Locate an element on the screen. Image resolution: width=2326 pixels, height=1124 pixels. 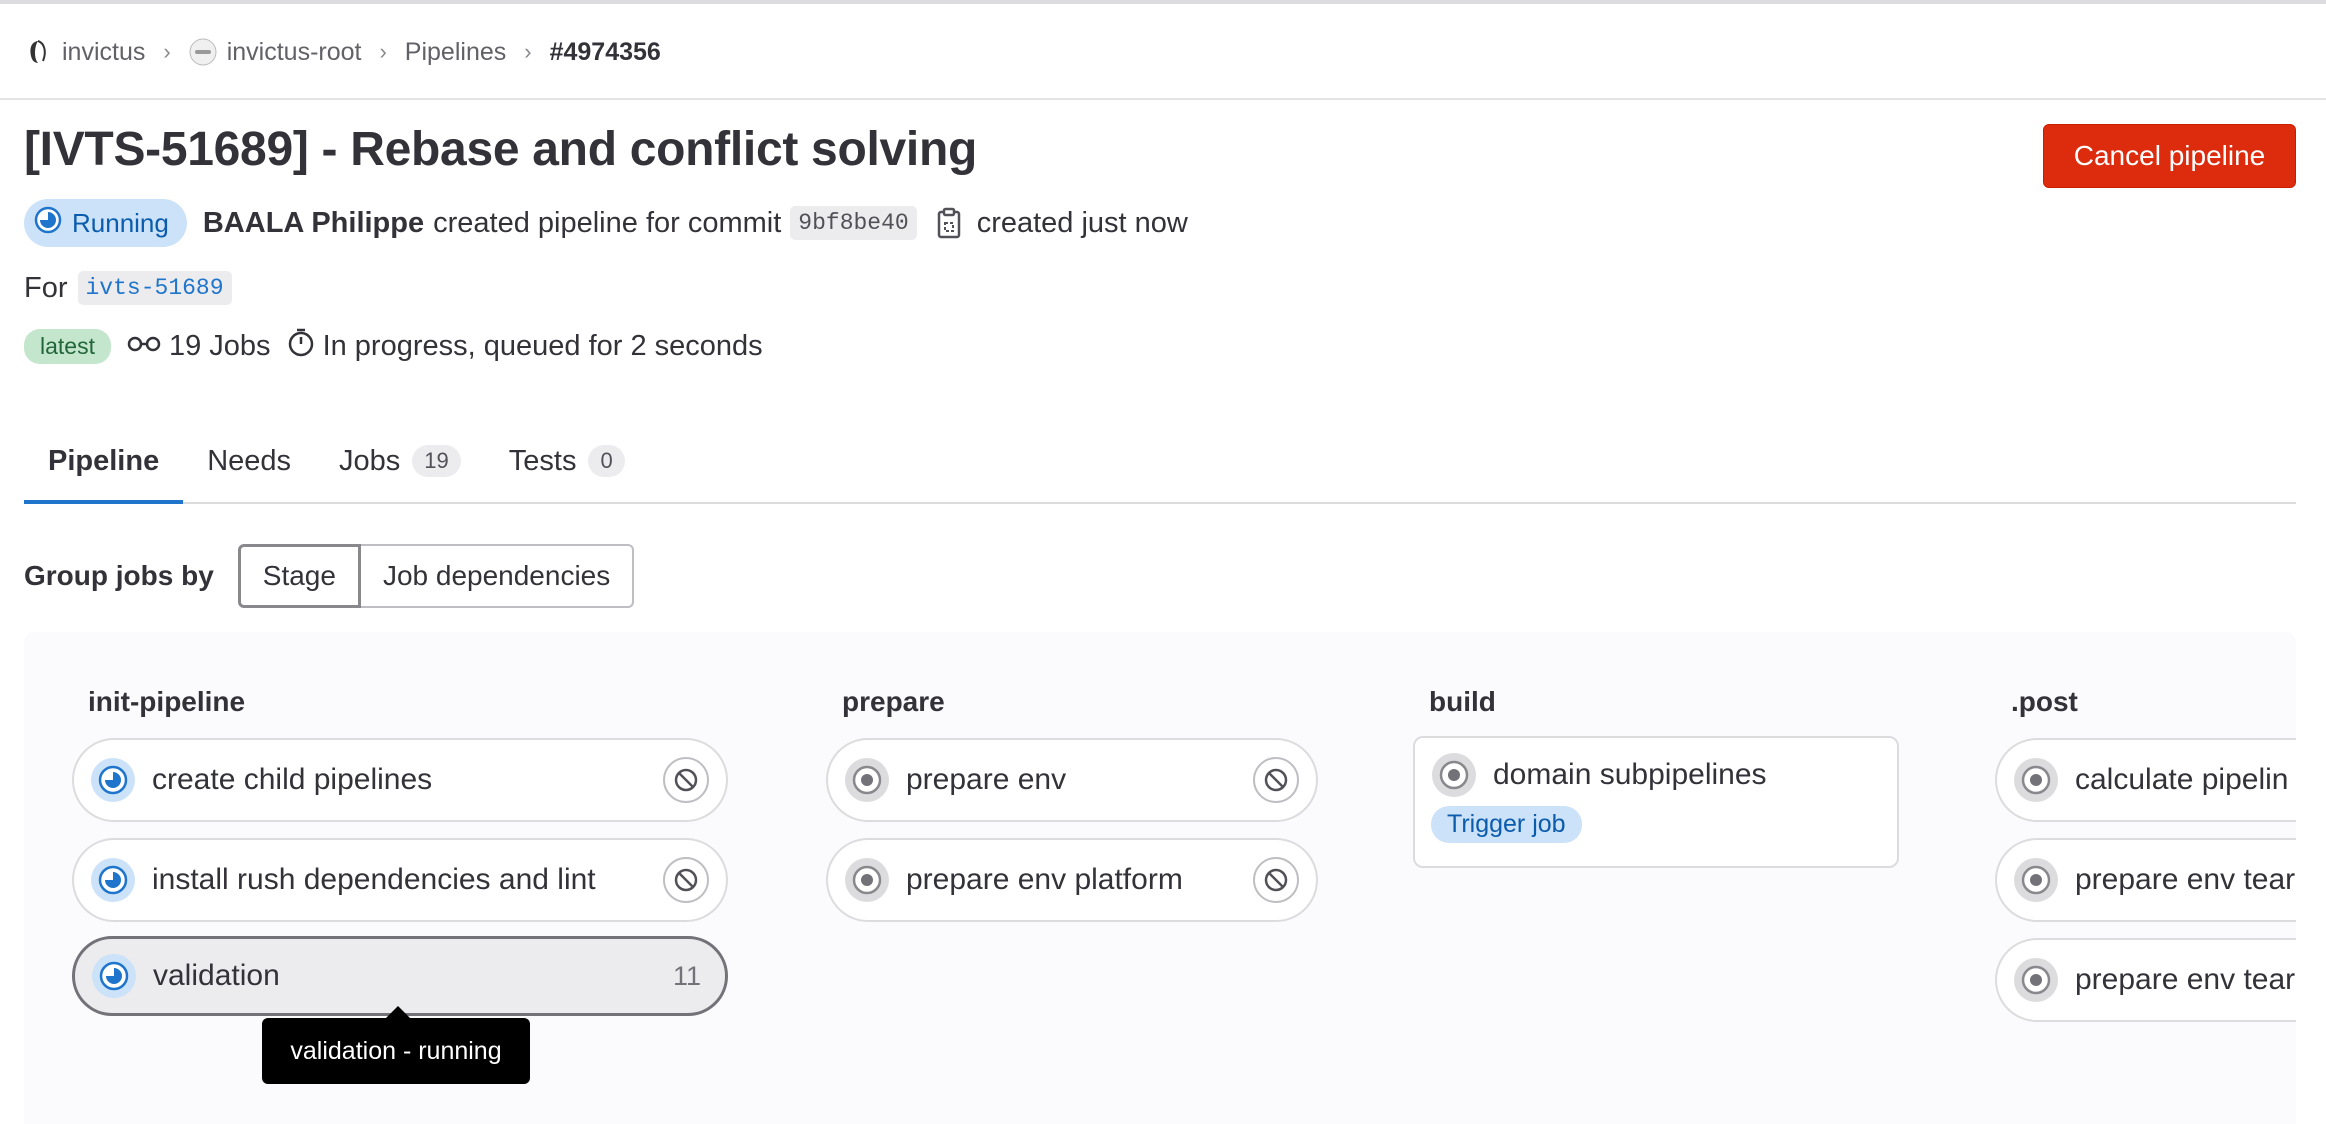
group-by-dependencies-button: Job dependencies is located at coordinates (497, 576).